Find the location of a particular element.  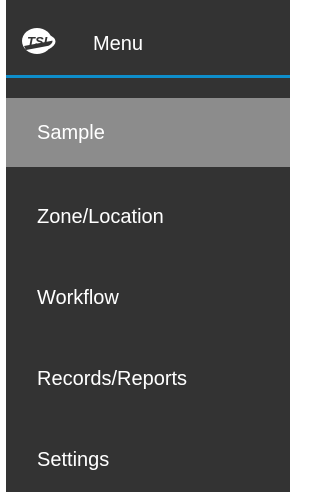

nav-item-workflow: Workflow is located at coordinates (148, 300).